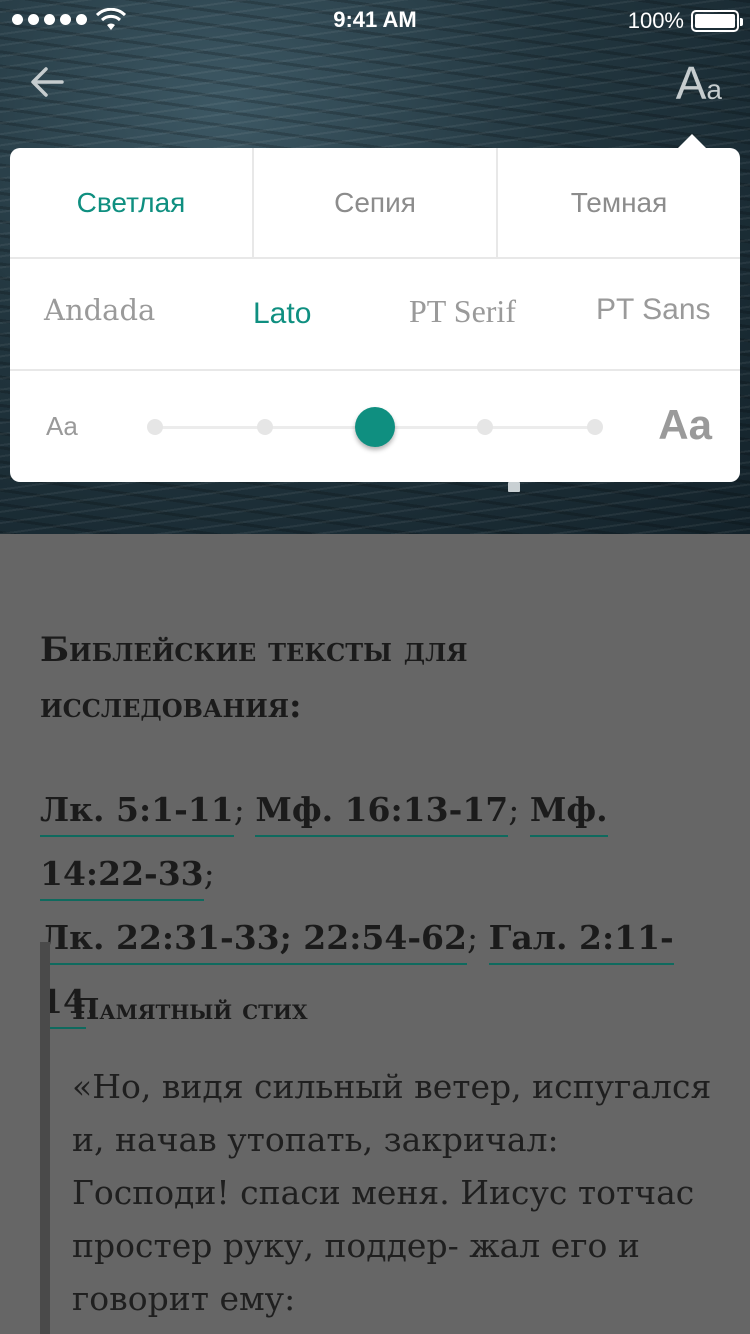  I want to click on battery-icon, so click(717, 21).